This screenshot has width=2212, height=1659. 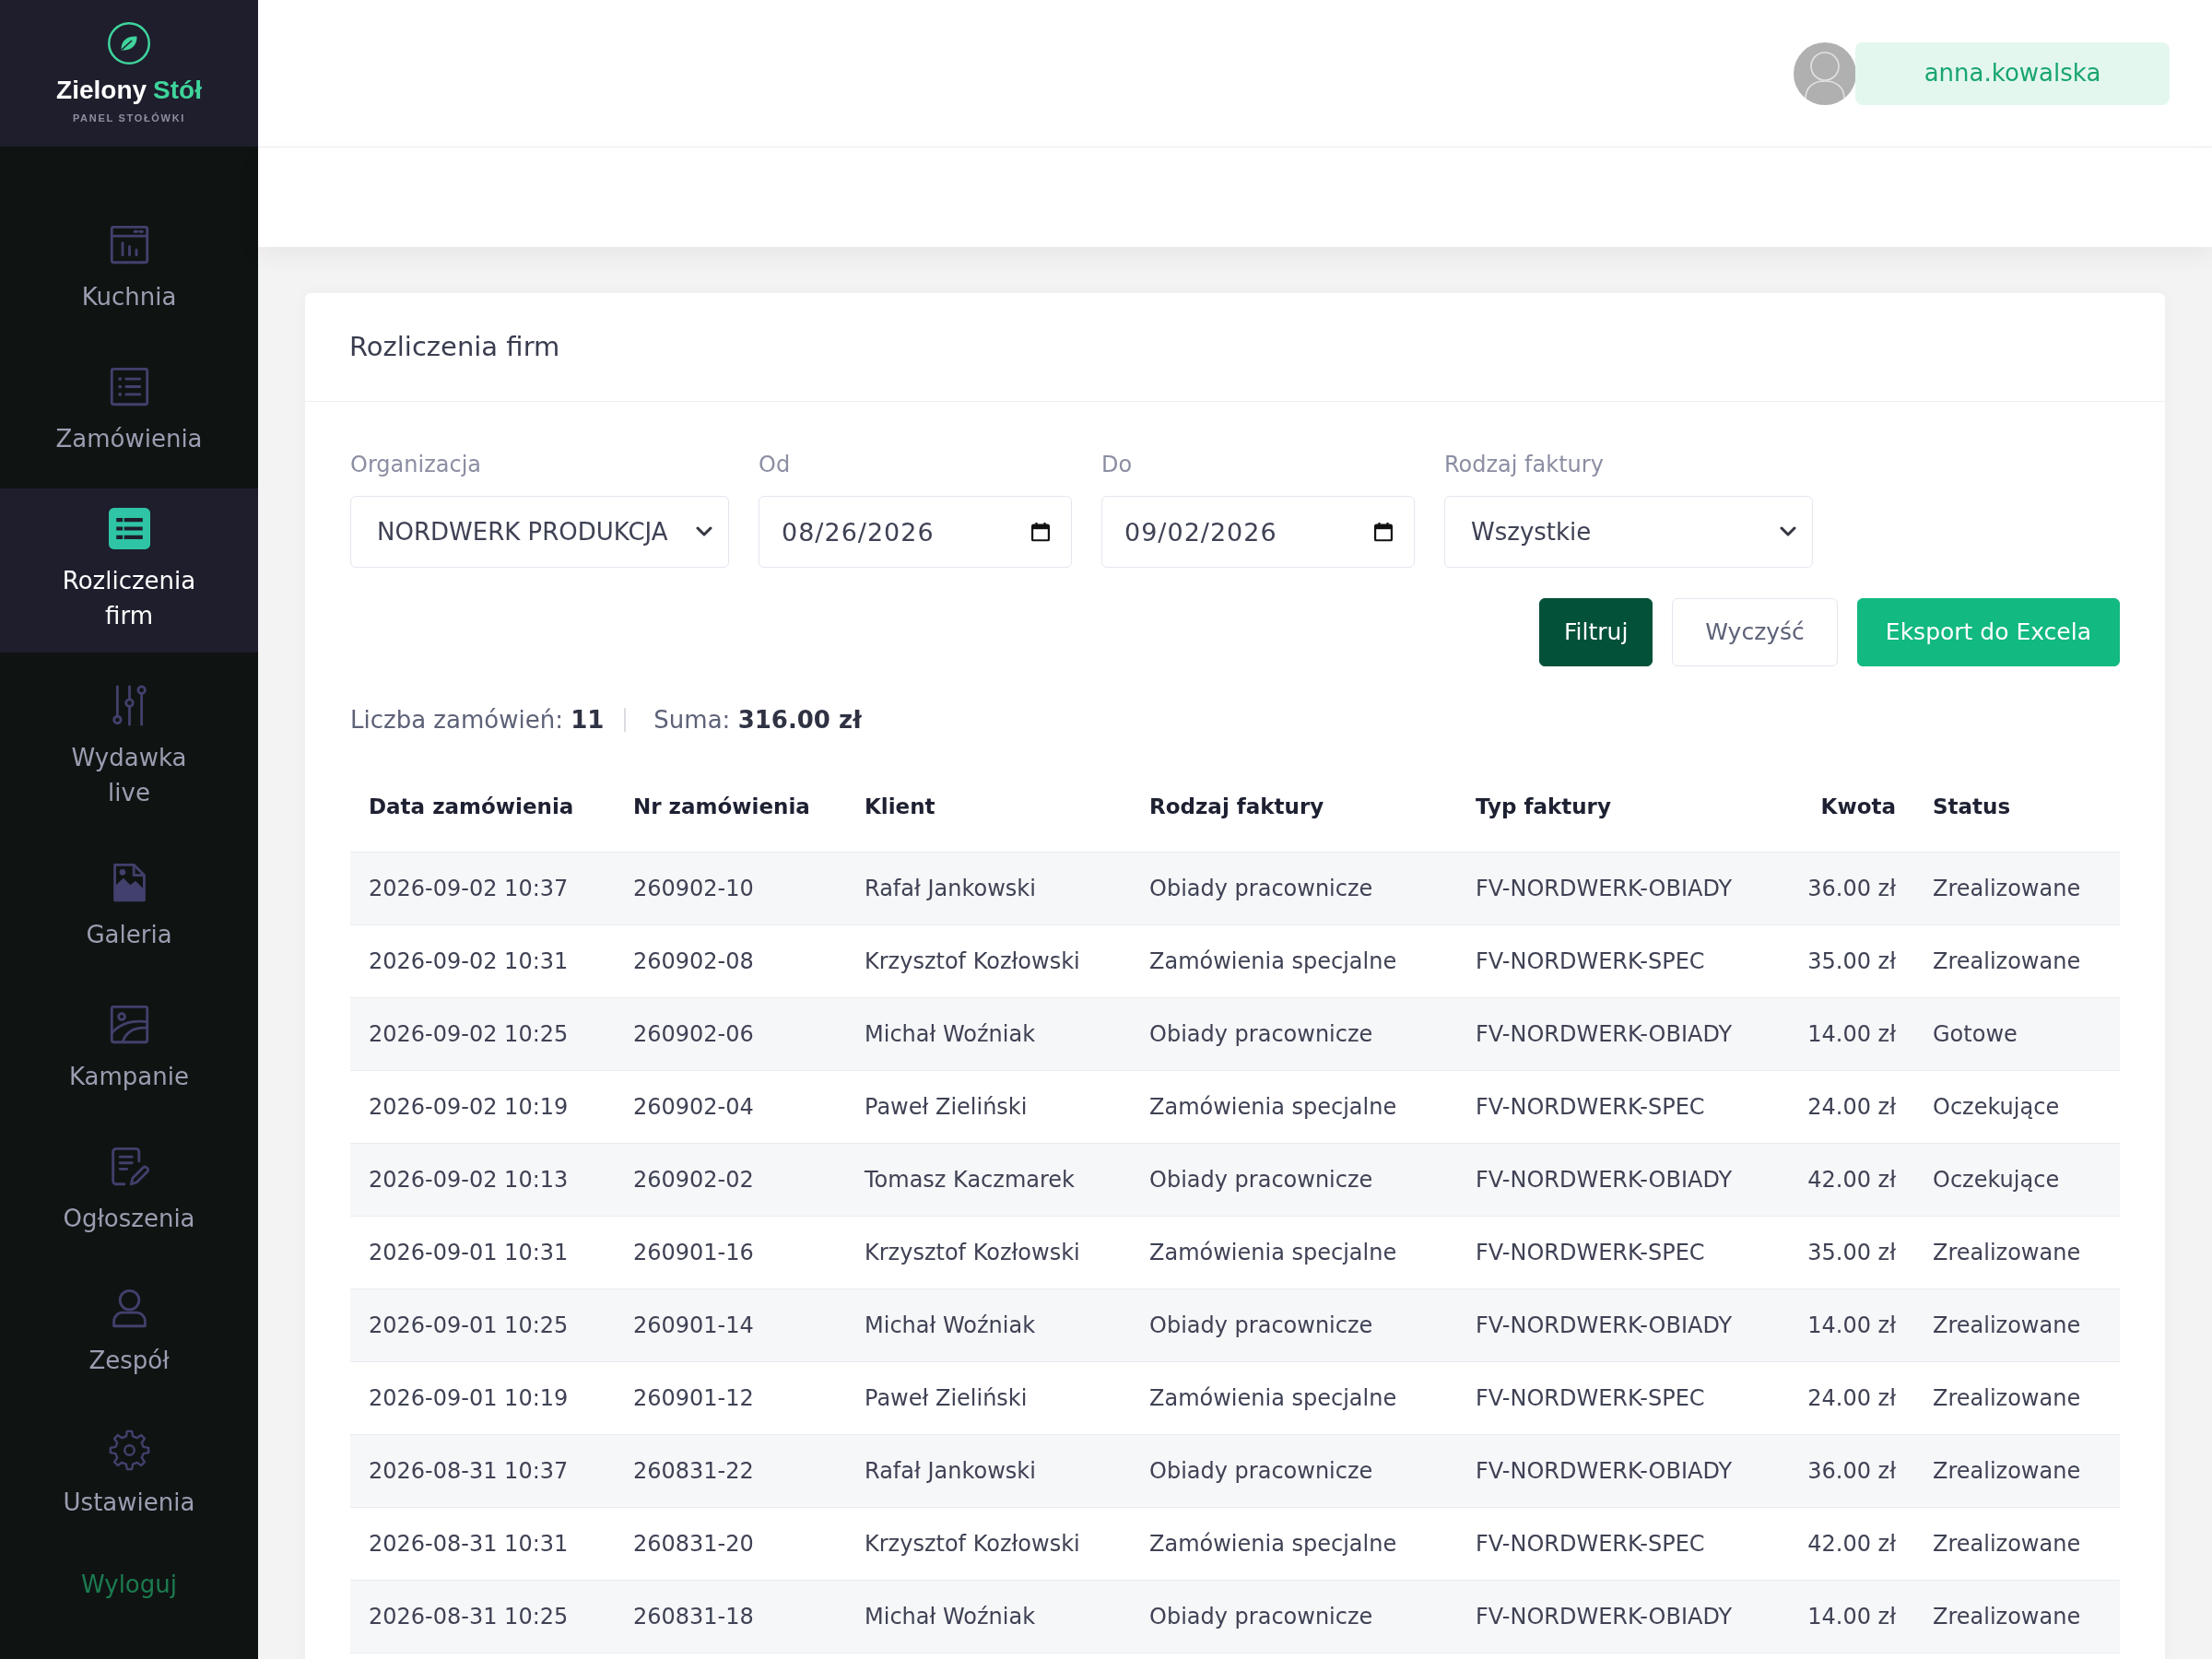 What do you see at coordinates (129, 1190) in the screenshot?
I see `nav-item: Ogłoszenia` at bounding box center [129, 1190].